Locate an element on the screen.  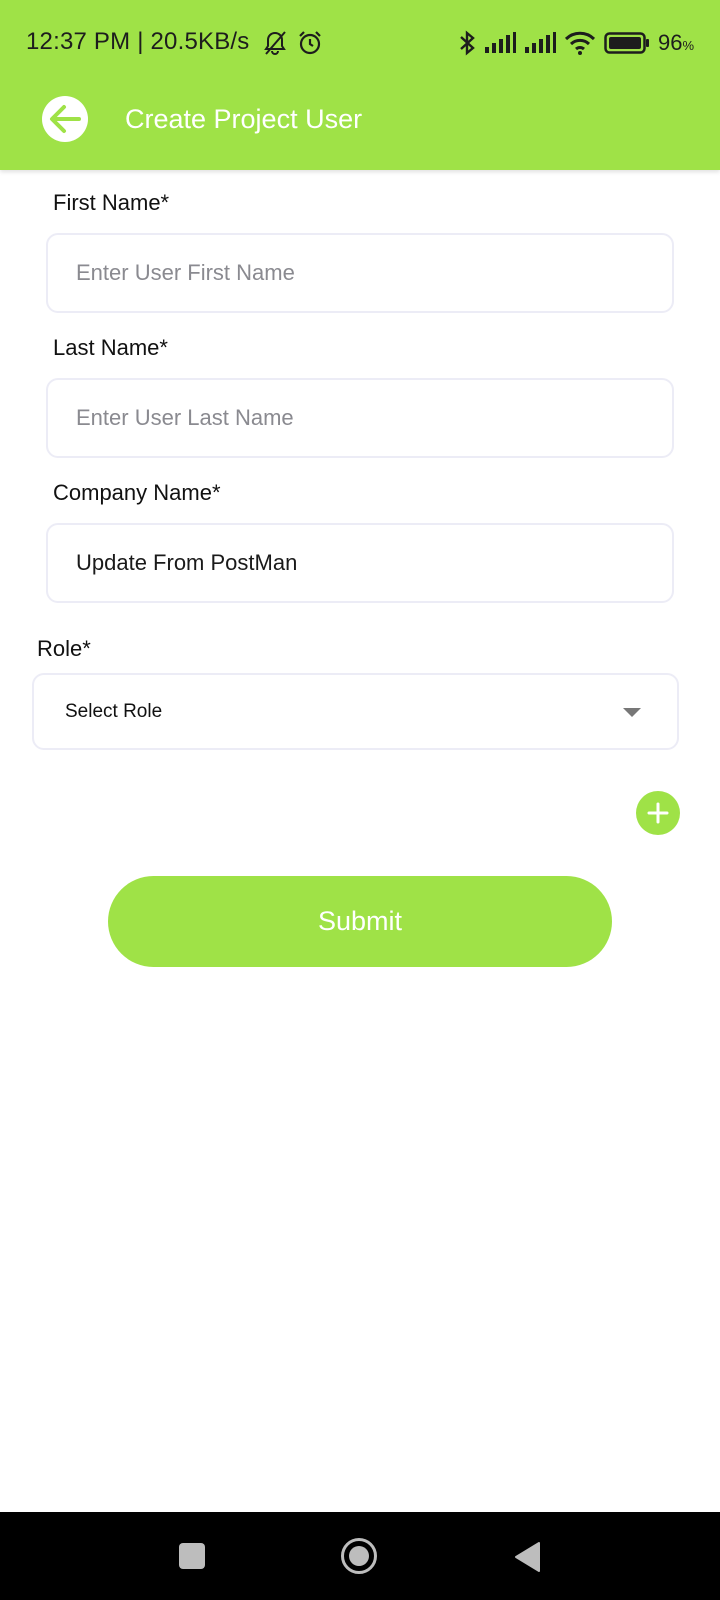
mute-notification-icon is located at coordinates (275, 43).